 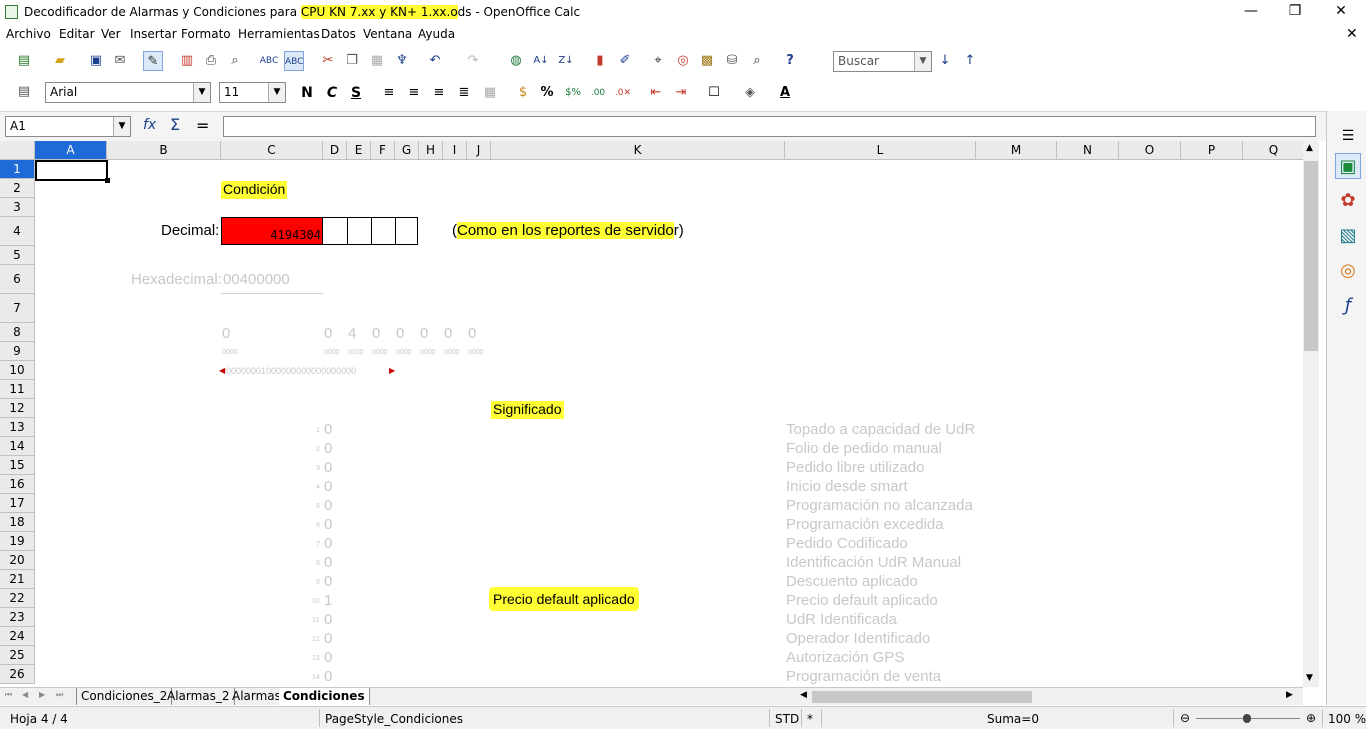 I want to click on align-left-icon: ≡, so click(x=389, y=93).